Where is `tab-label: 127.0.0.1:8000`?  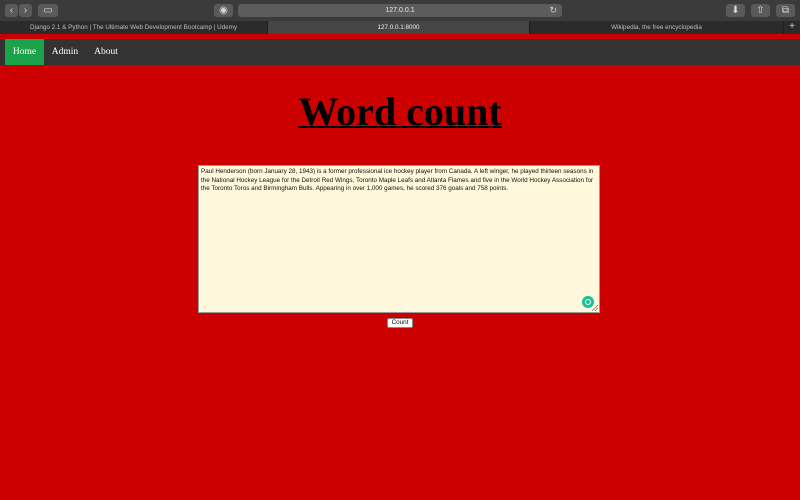 tab-label: 127.0.0.1:8000 is located at coordinates (398, 27).